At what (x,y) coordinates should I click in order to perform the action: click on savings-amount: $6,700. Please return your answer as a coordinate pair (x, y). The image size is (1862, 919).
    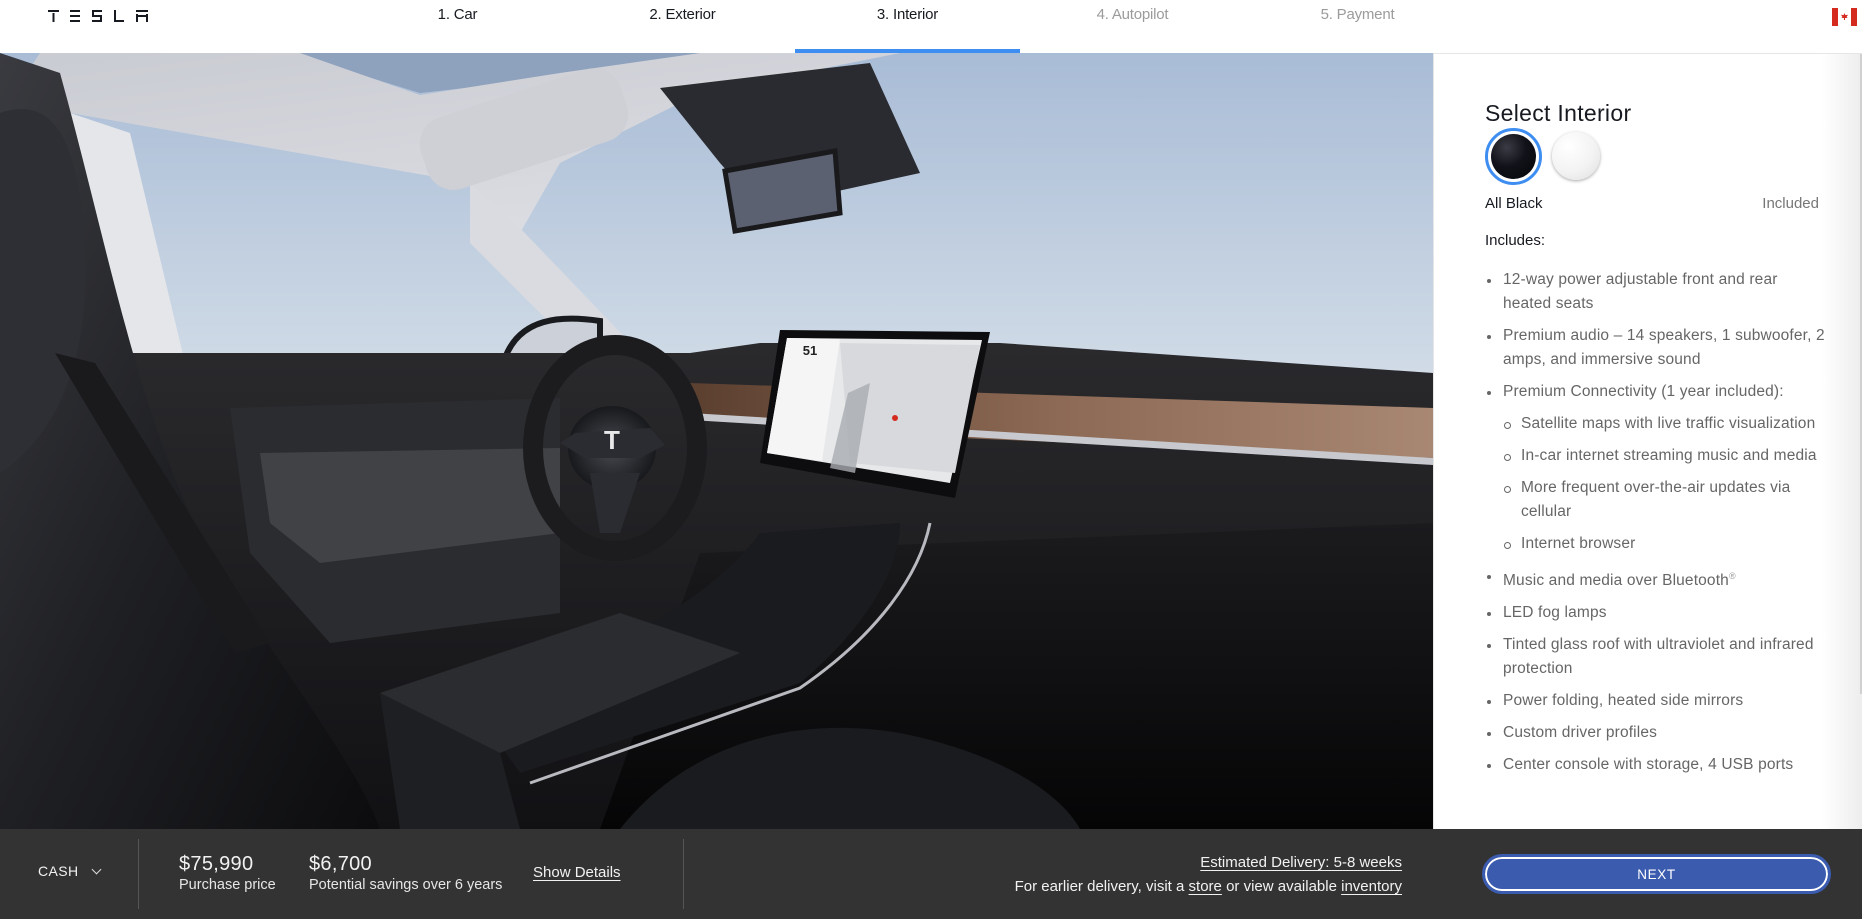
    Looking at the image, I should click on (340, 864).